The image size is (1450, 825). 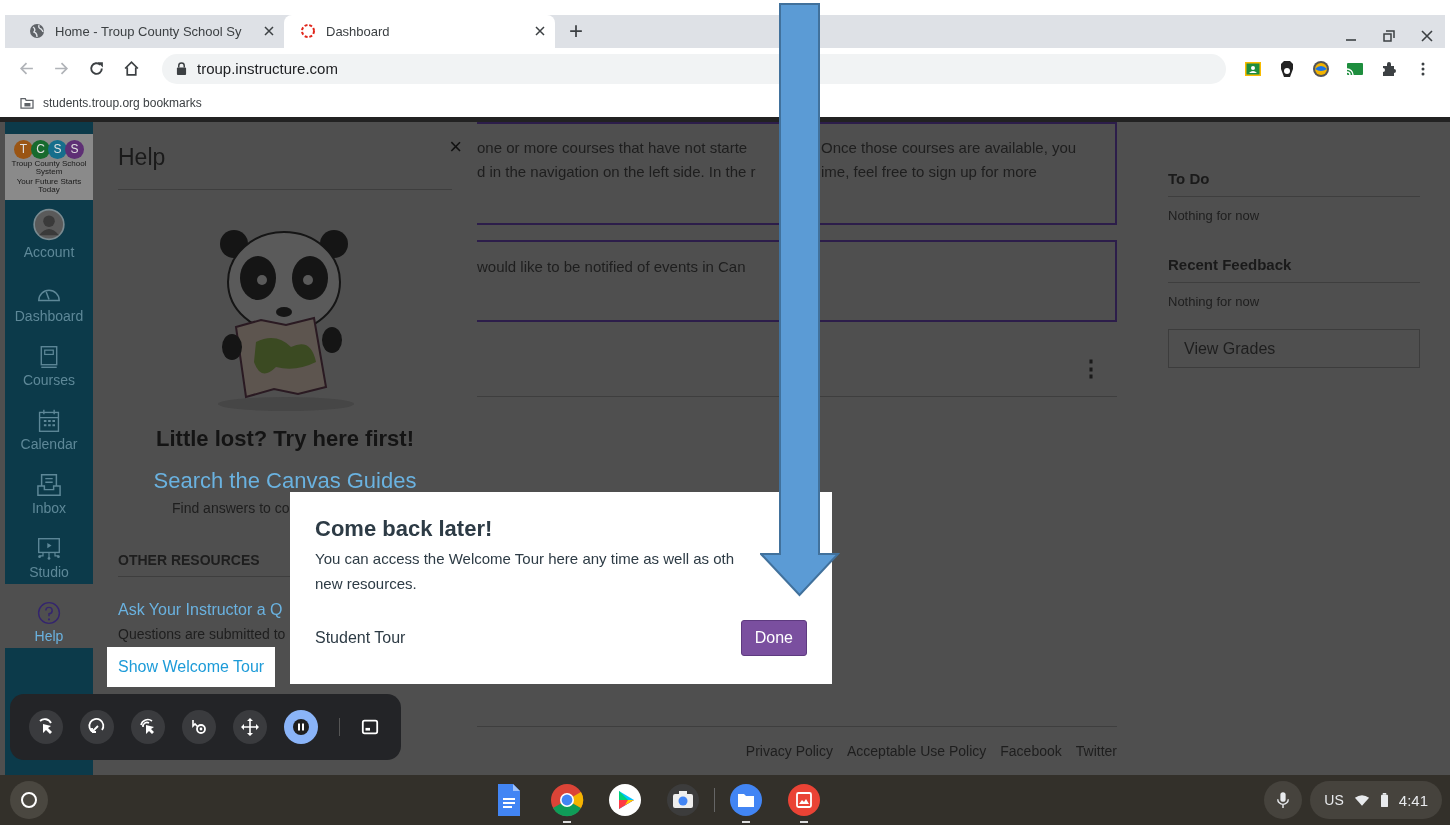 I want to click on camera-icon, so click(x=682, y=800).